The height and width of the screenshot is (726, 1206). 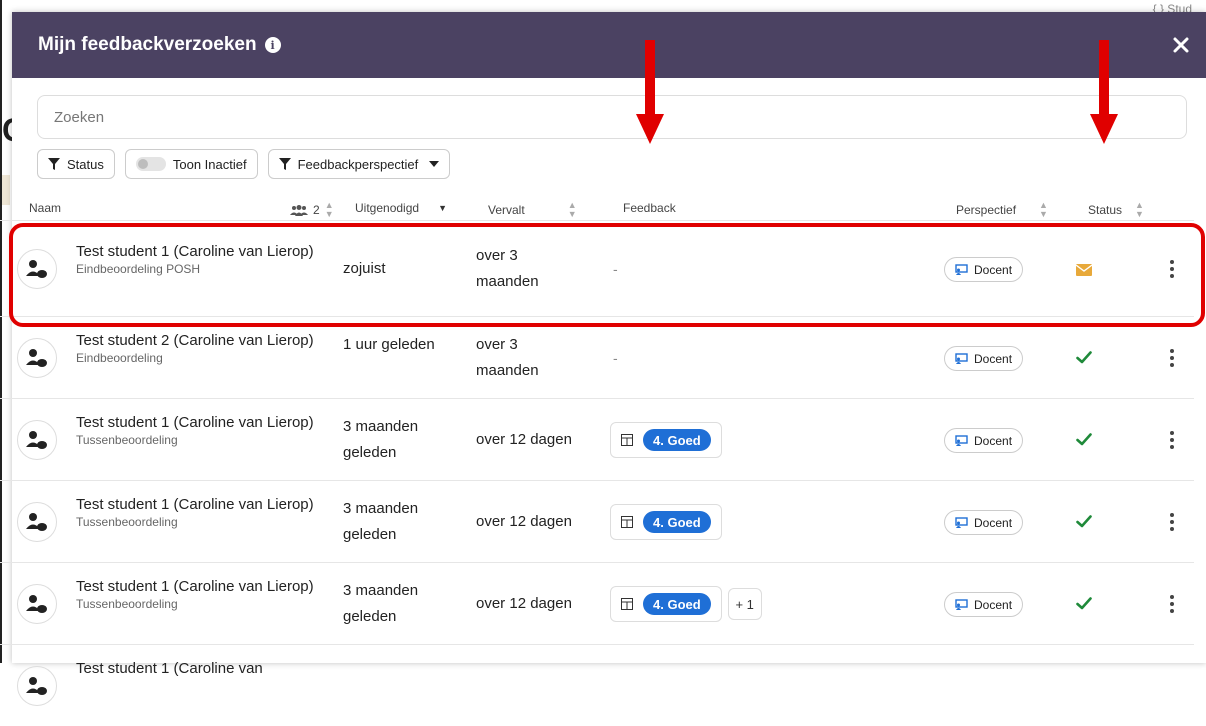 I want to click on close-icon, so click(x=1181, y=45).